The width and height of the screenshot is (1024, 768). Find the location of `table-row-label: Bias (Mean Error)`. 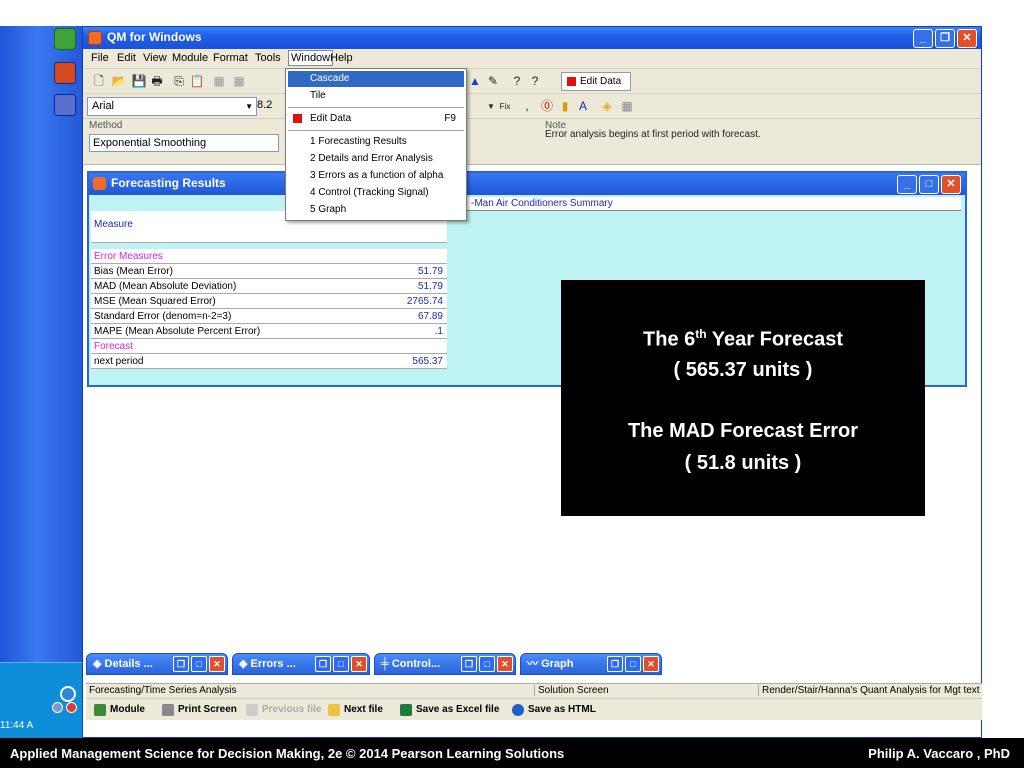

table-row-label: Bias (Mean Error) is located at coordinates (225, 271).